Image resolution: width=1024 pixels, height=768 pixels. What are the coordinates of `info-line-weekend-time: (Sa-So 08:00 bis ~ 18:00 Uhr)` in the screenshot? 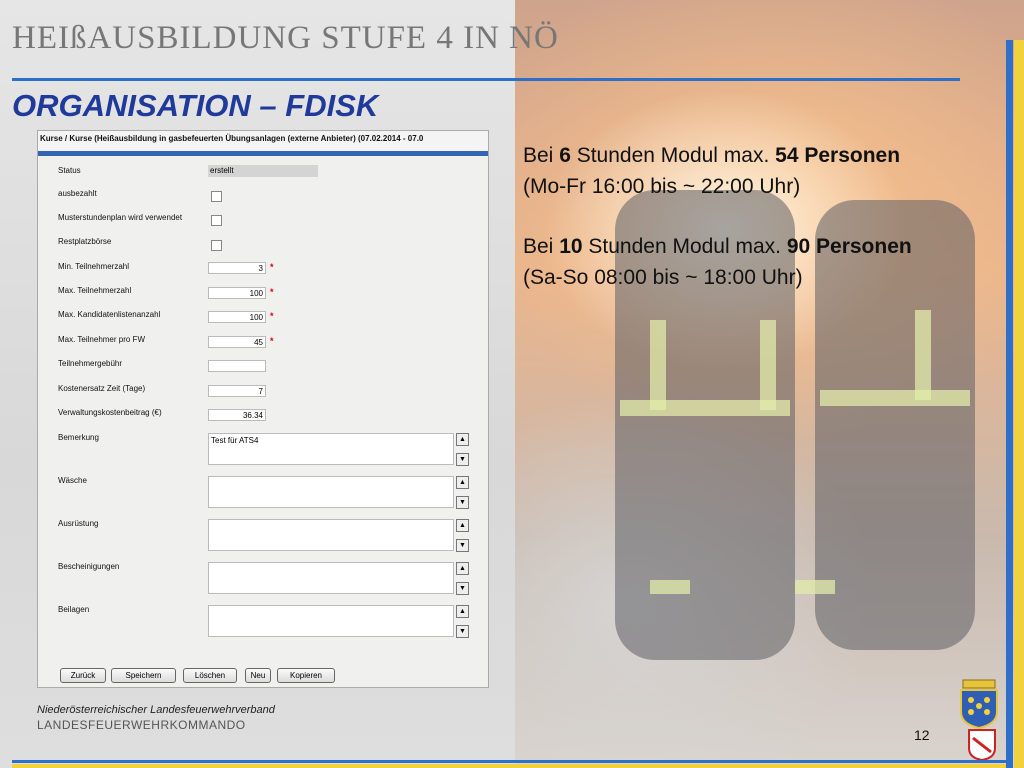 It's located at (663, 277).